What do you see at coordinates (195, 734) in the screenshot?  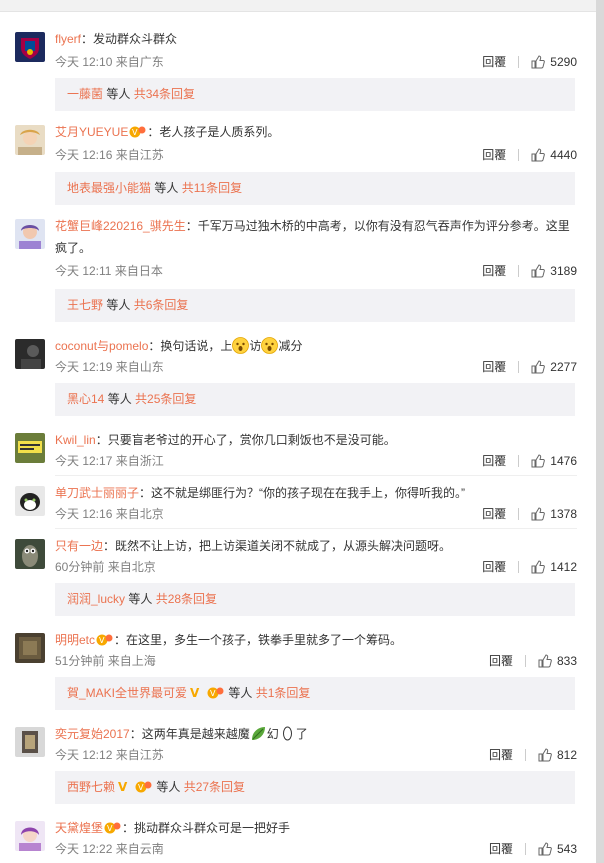 I see `comment-body-part: 这两年真是越来越魔` at bounding box center [195, 734].